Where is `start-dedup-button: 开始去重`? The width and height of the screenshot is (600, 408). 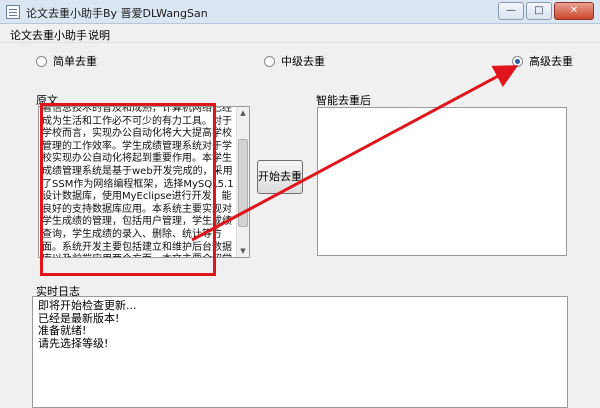 start-dedup-button: 开始去重 is located at coordinates (280, 177).